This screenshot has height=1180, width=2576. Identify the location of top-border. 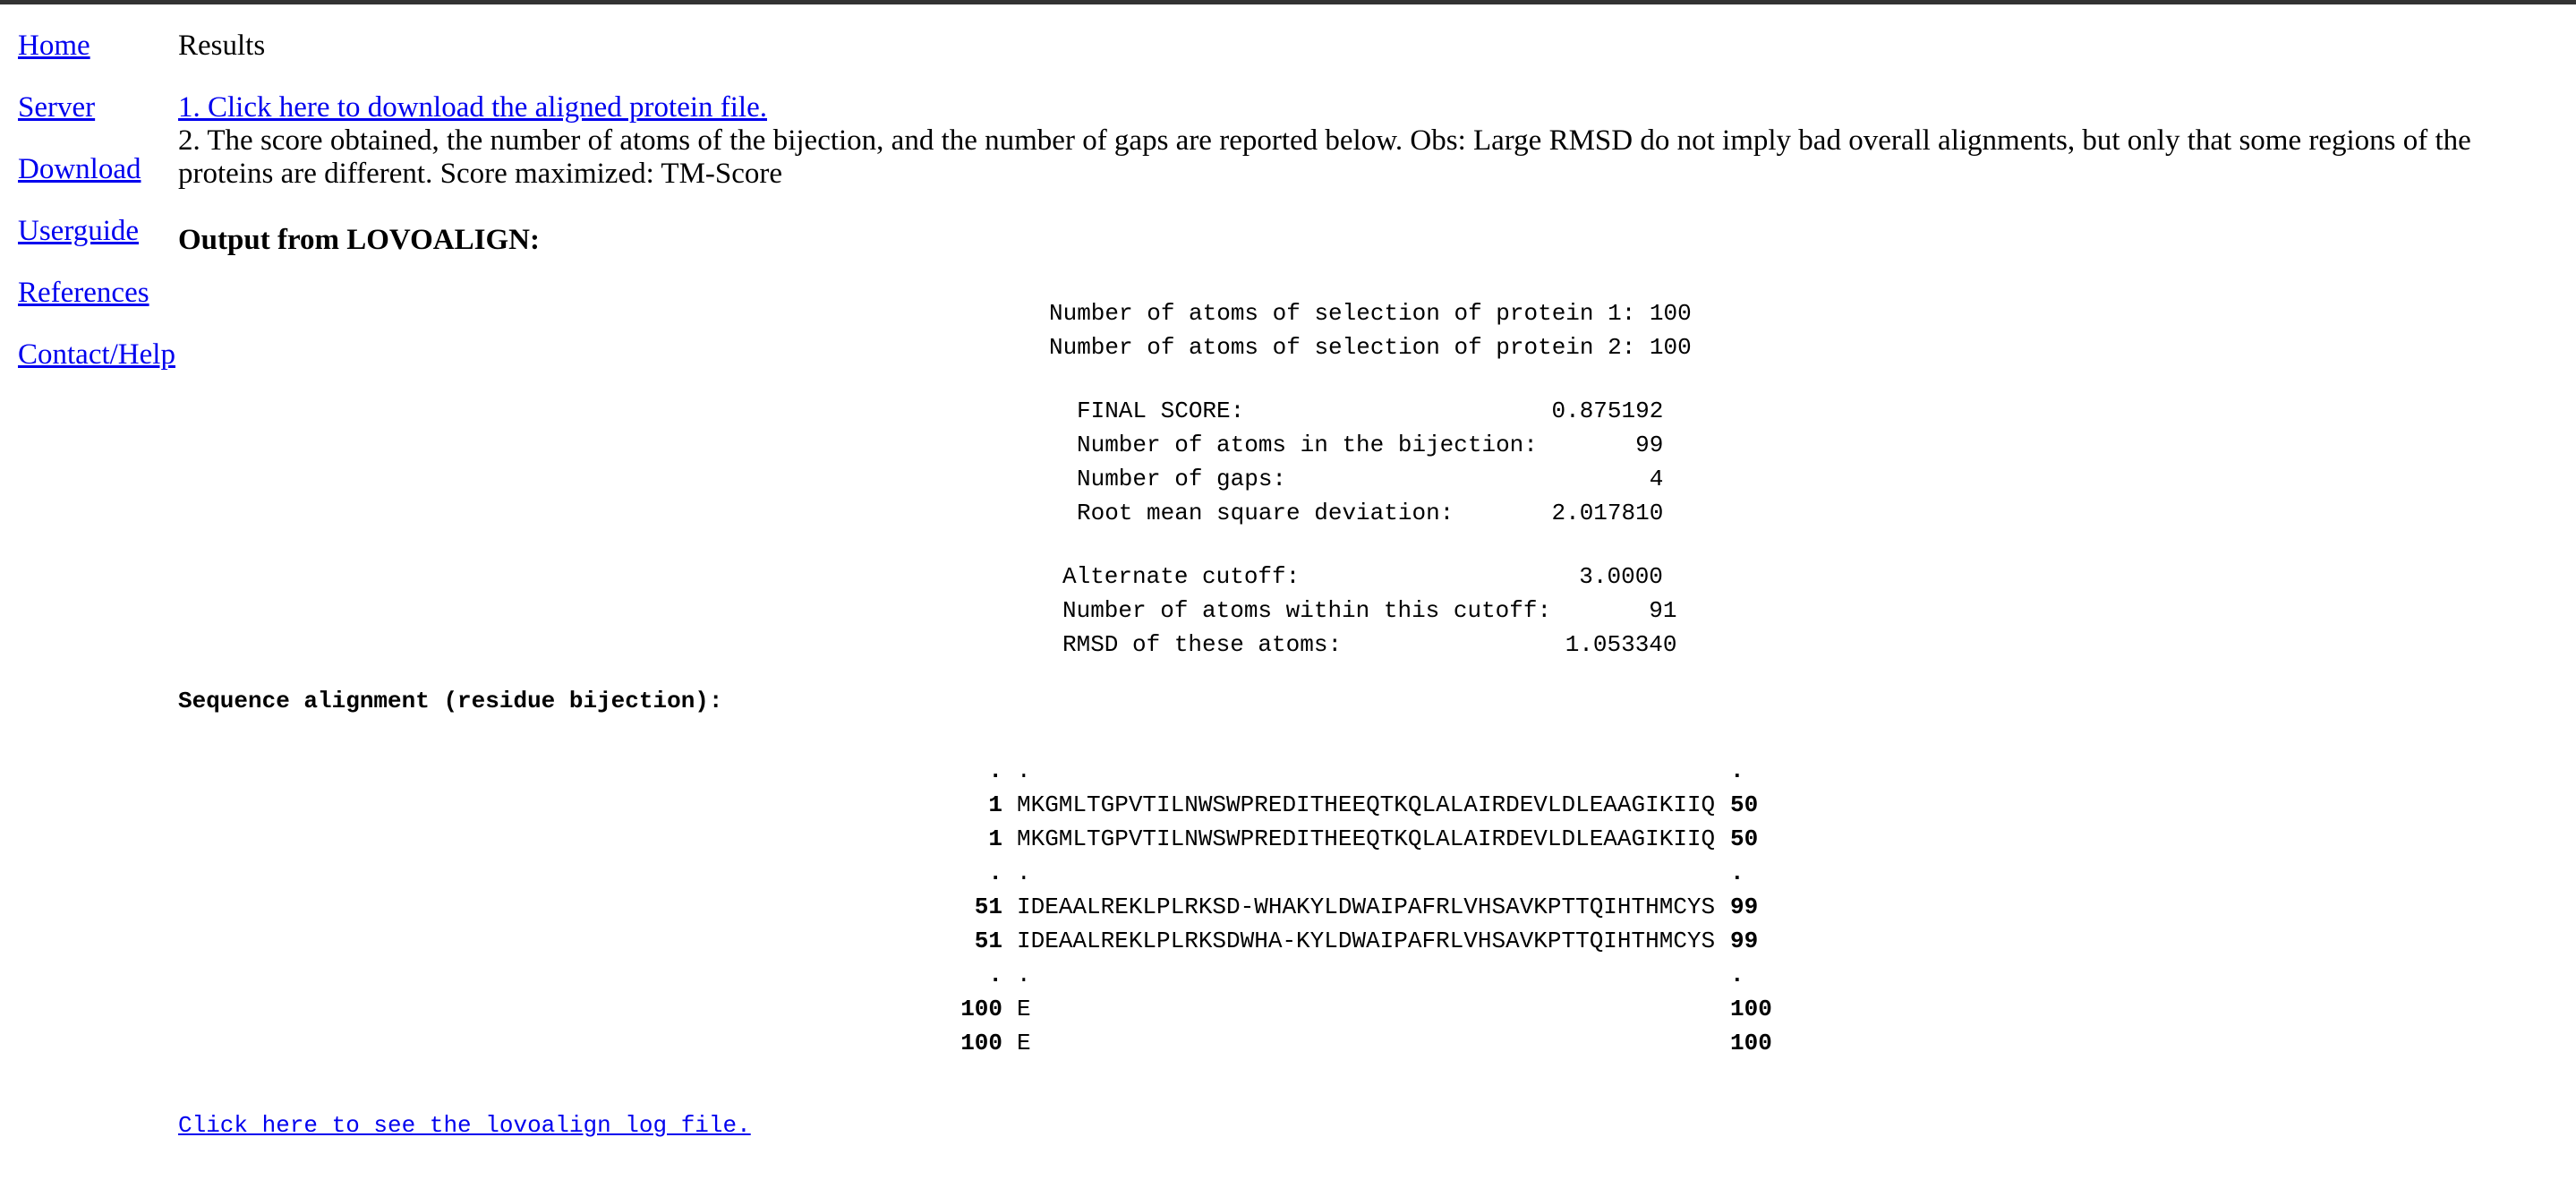
(1288, 2).